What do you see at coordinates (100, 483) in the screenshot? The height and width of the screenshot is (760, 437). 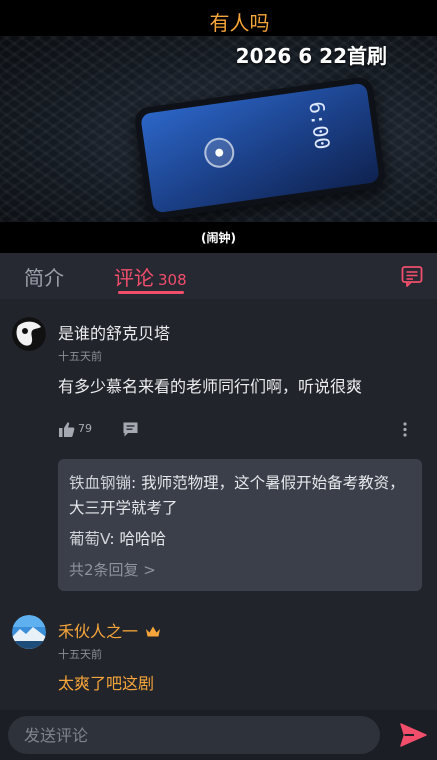 I see `reply-username: 铁血钢镚` at bounding box center [100, 483].